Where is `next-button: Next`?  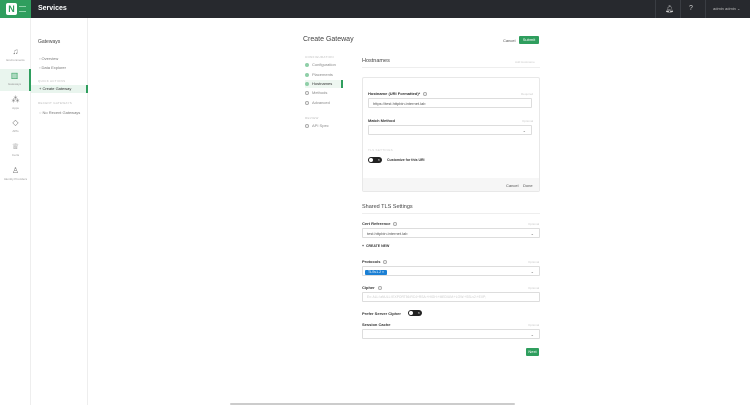 next-button: Next is located at coordinates (532, 352).